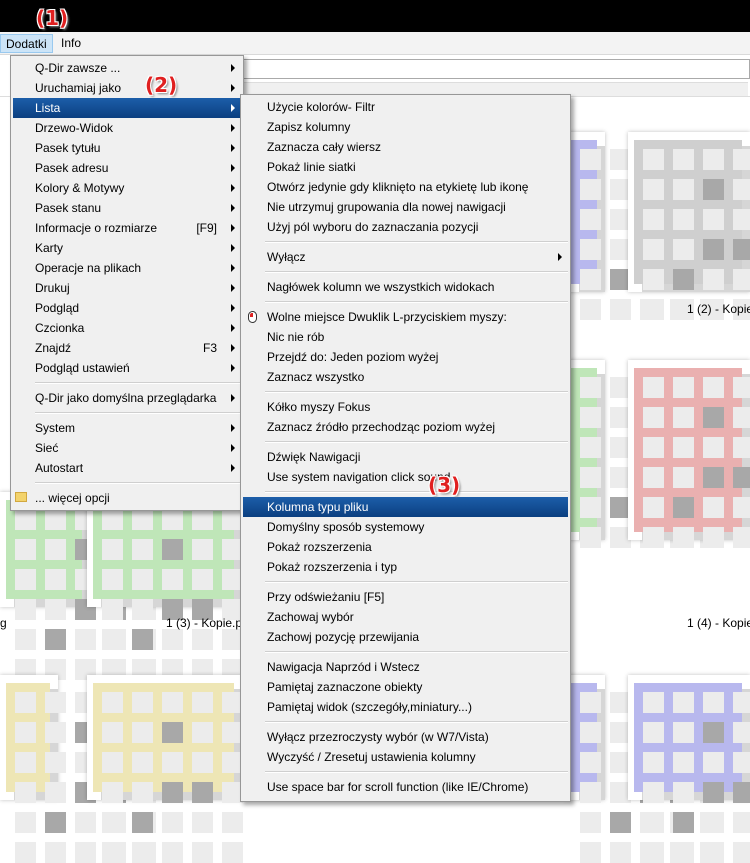 This screenshot has width=750, height=863. Describe the element at coordinates (405, 757) in the screenshot. I see `menu2-item: Wyczyść / Zresetuj ustawienia kolumny` at that location.